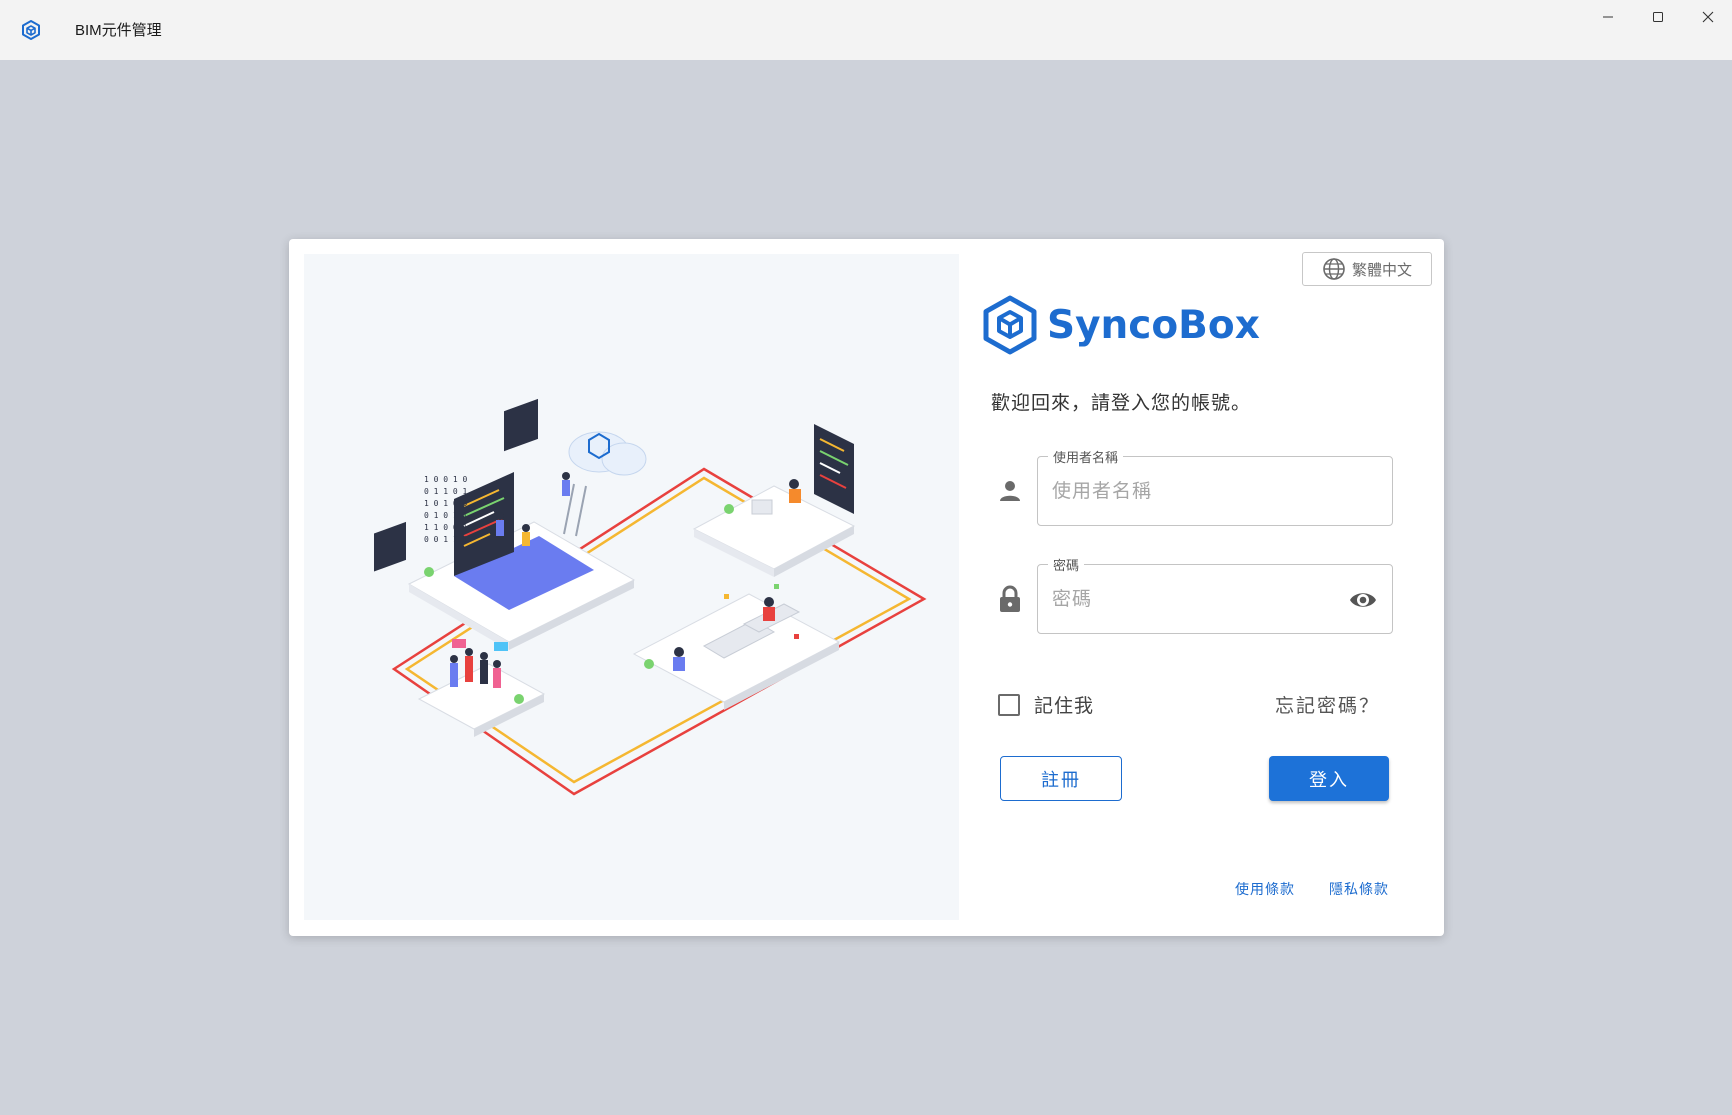  What do you see at coordinates (1153, 325) in the screenshot?
I see `brand-name: SyncoBox` at bounding box center [1153, 325].